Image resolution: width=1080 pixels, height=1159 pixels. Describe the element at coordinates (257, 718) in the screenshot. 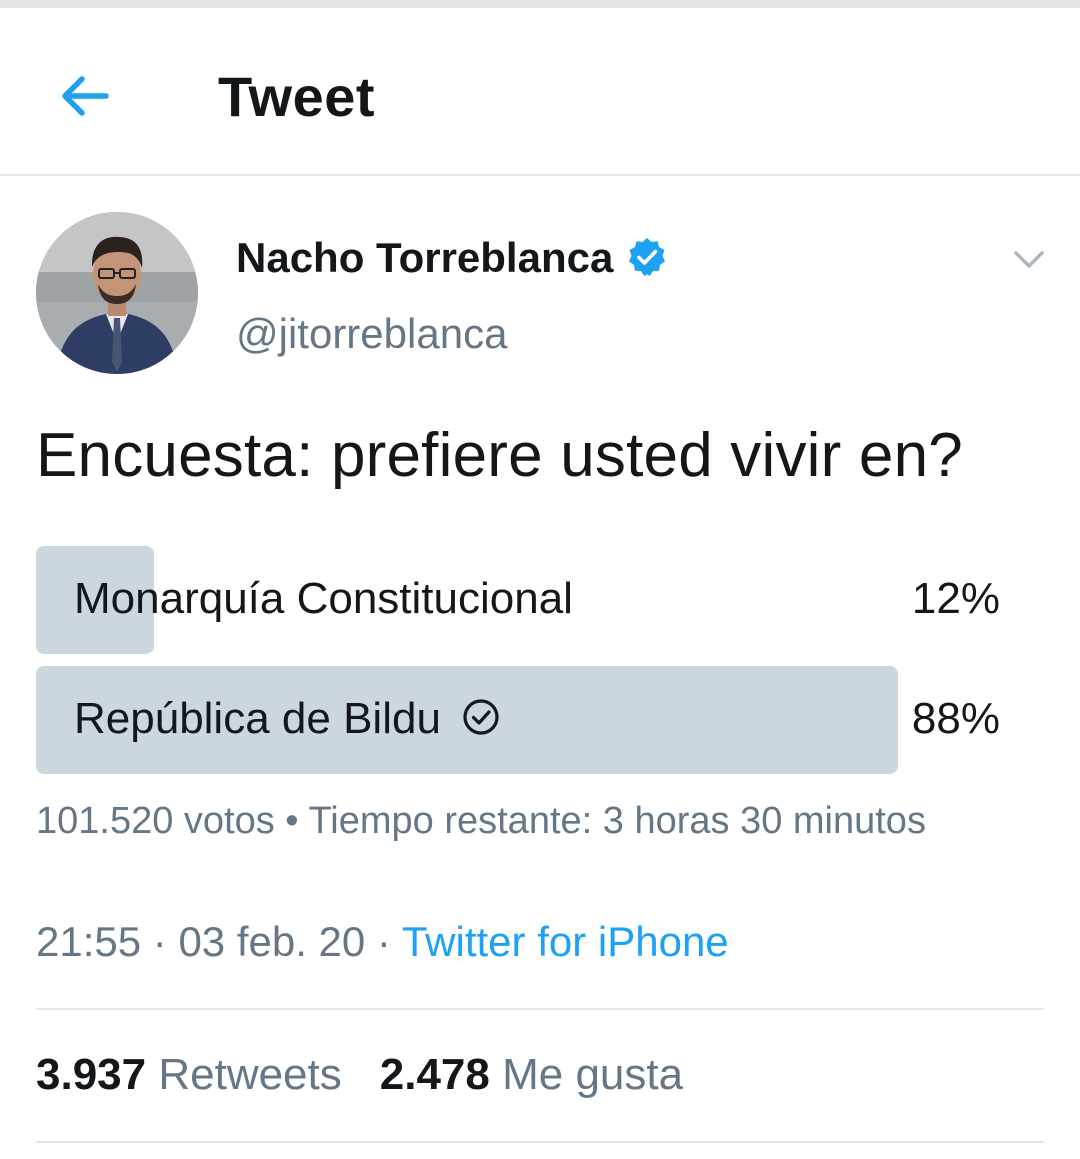

I see `poll-option-label: República de Bildu` at that location.